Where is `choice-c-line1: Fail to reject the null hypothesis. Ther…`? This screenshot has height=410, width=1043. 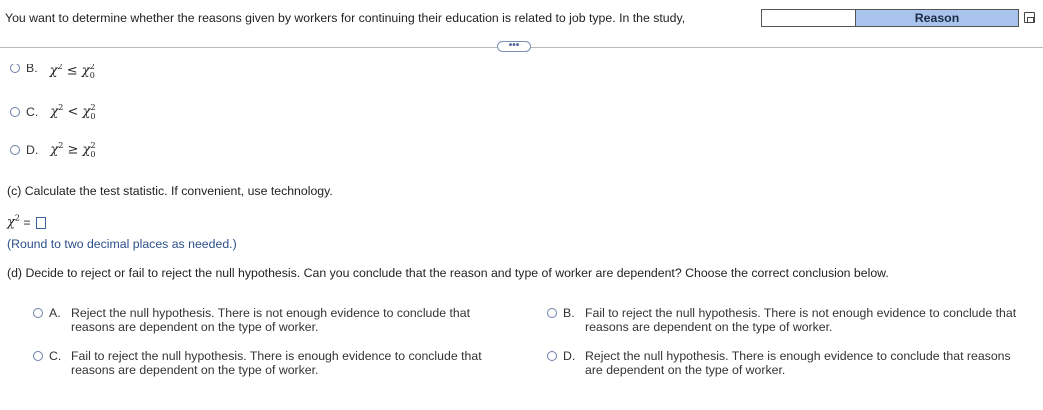 choice-c-line1: Fail to reject the null hypothesis. Ther… is located at coordinates (276, 356).